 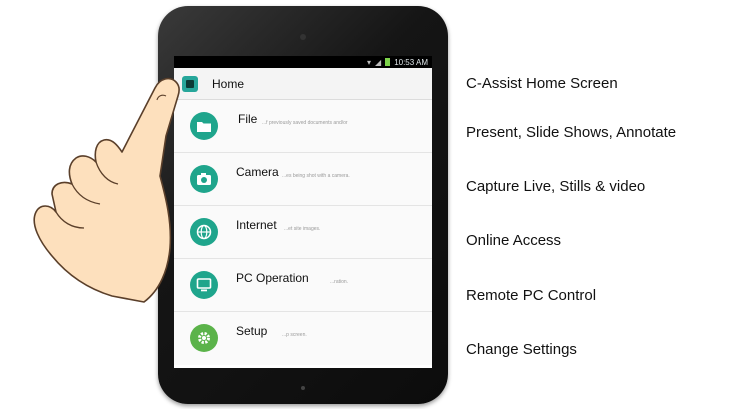 What do you see at coordinates (256, 225) in the screenshot?
I see `menu-item-label: Internet` at bounding box center [256, 225].